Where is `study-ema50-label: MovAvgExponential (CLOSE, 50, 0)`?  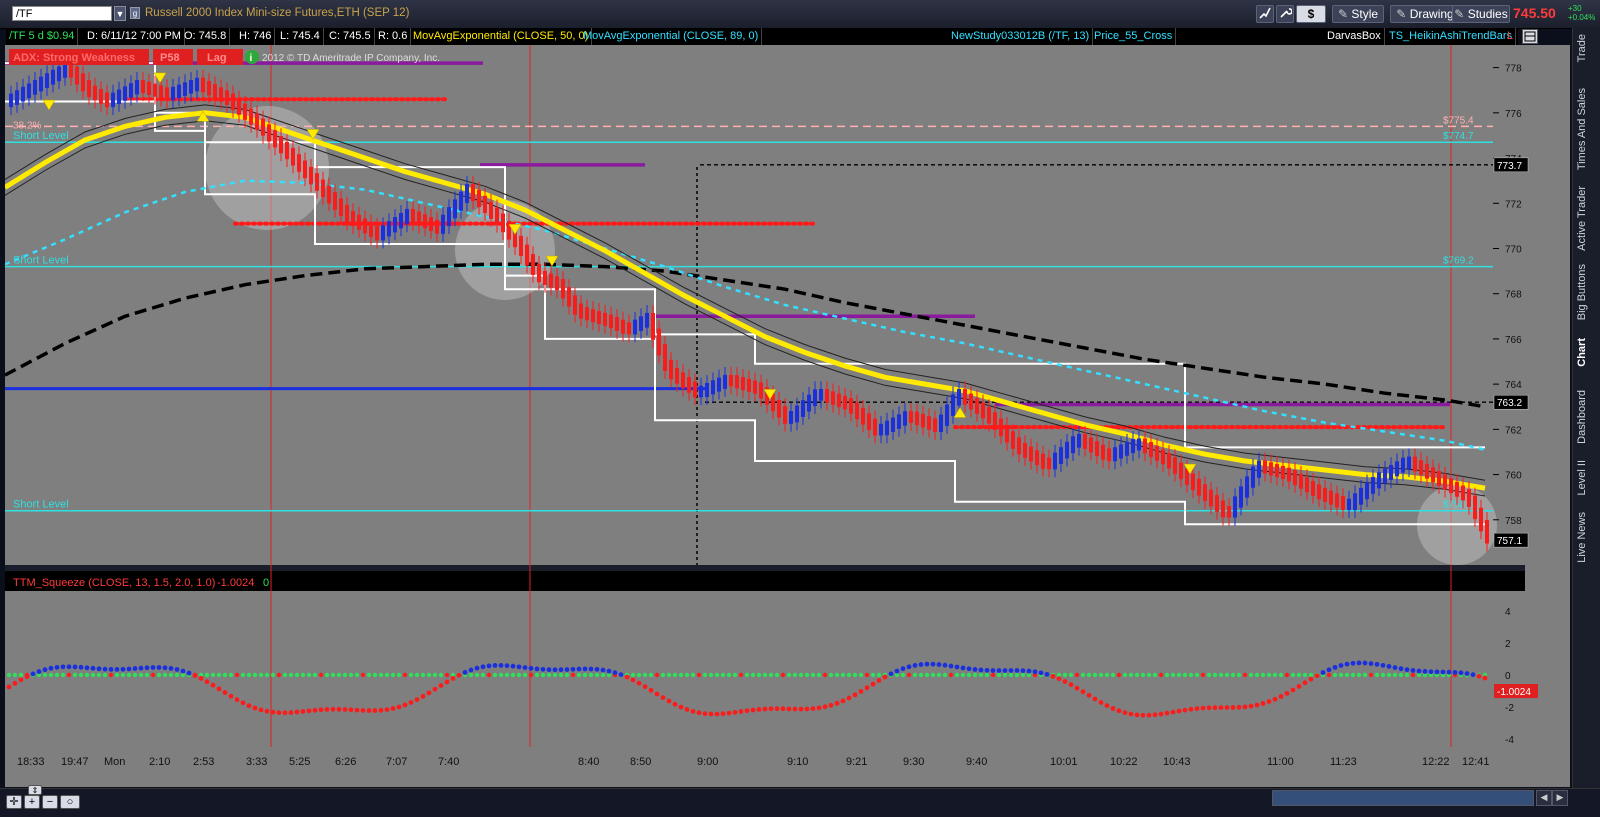 study-ema50-label: MovAvgExponential (CLOSE, 50, 0) is located at coordinates (501, 36).